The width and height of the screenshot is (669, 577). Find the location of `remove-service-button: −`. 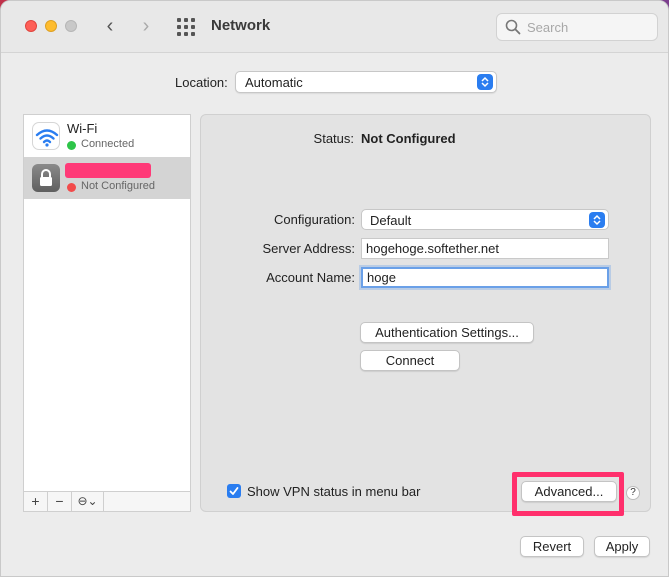

remove-service-button: − is located at coordinates (60, 501).